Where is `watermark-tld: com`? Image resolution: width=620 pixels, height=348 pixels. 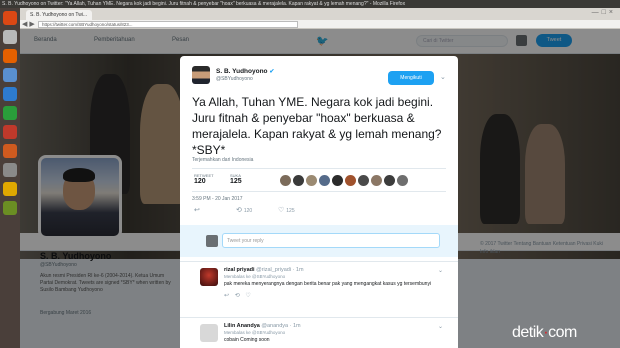 watermark-tld: com is located at coordinates (562, 332).